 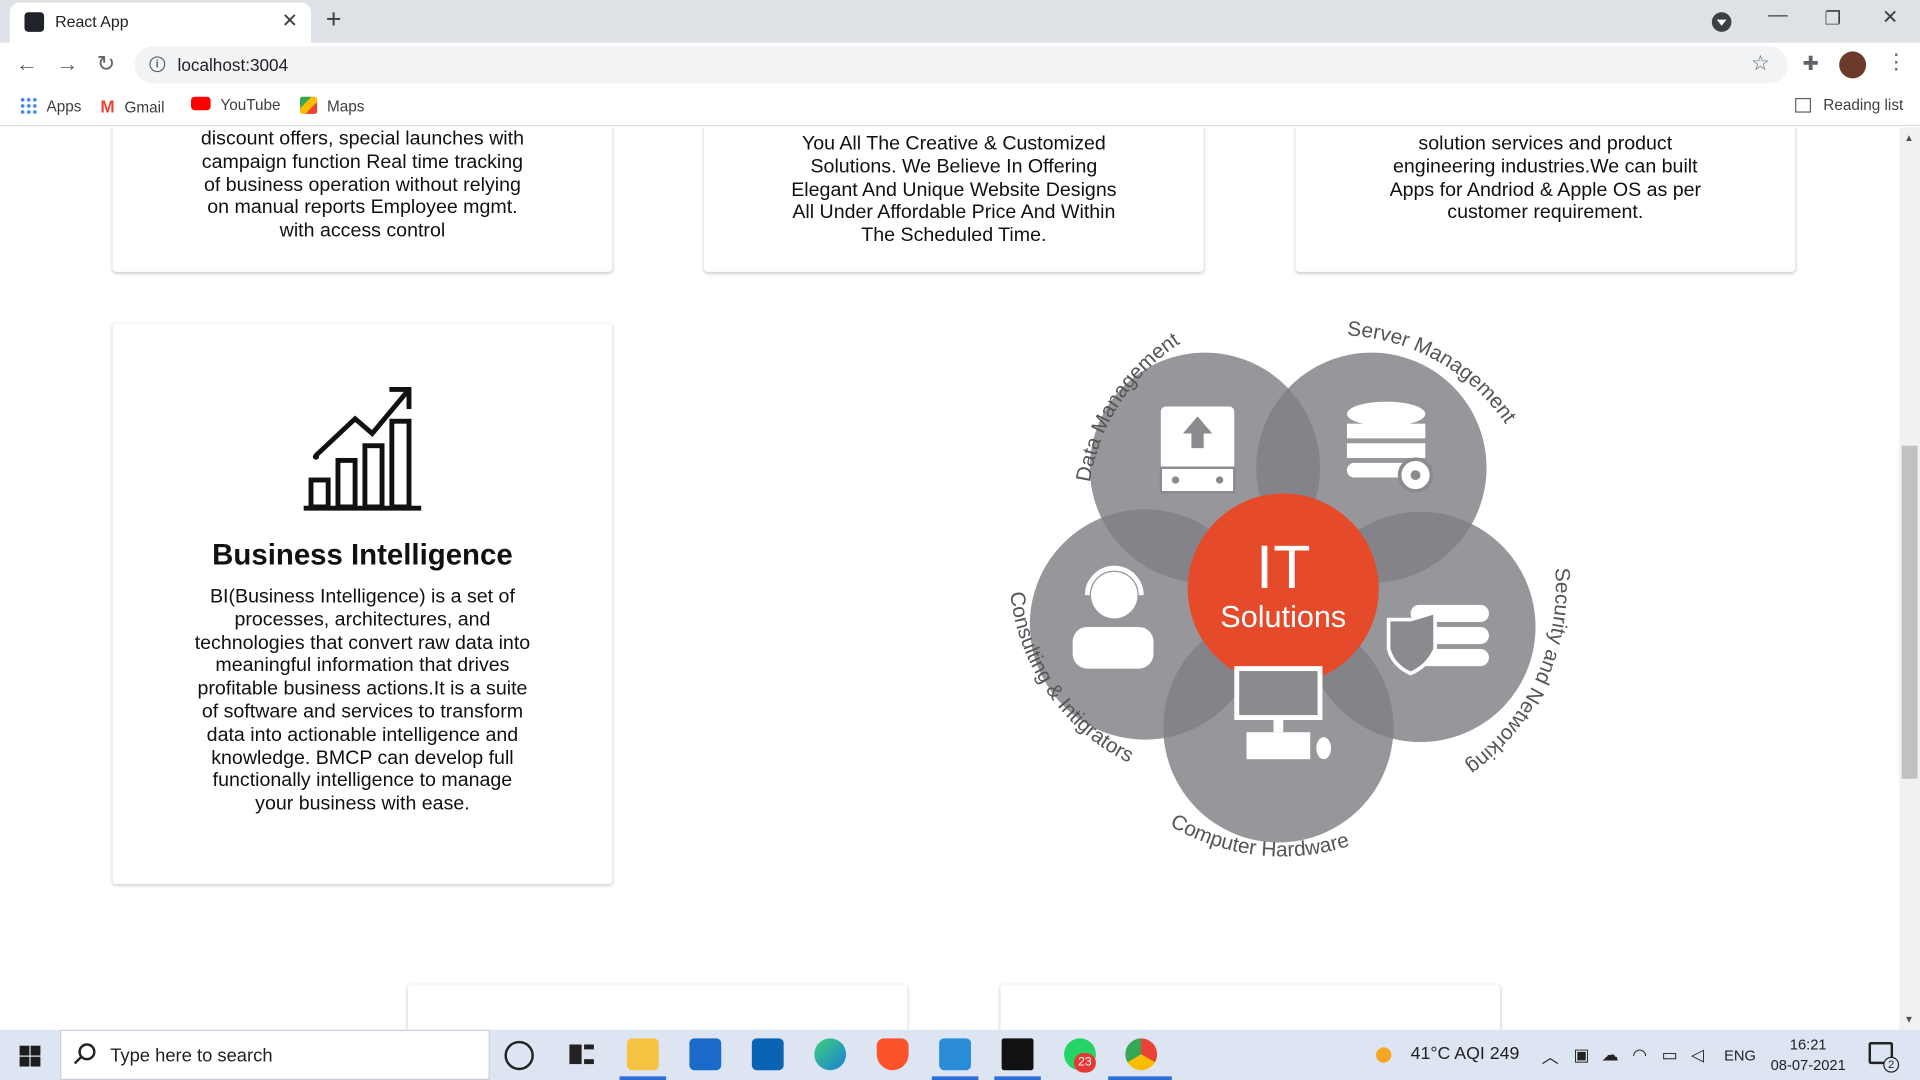 What do you see at coordinates (1697, 1054) in the screenshot?
I see `volume-icon: ◁` at bounding box center [1697, 1054].